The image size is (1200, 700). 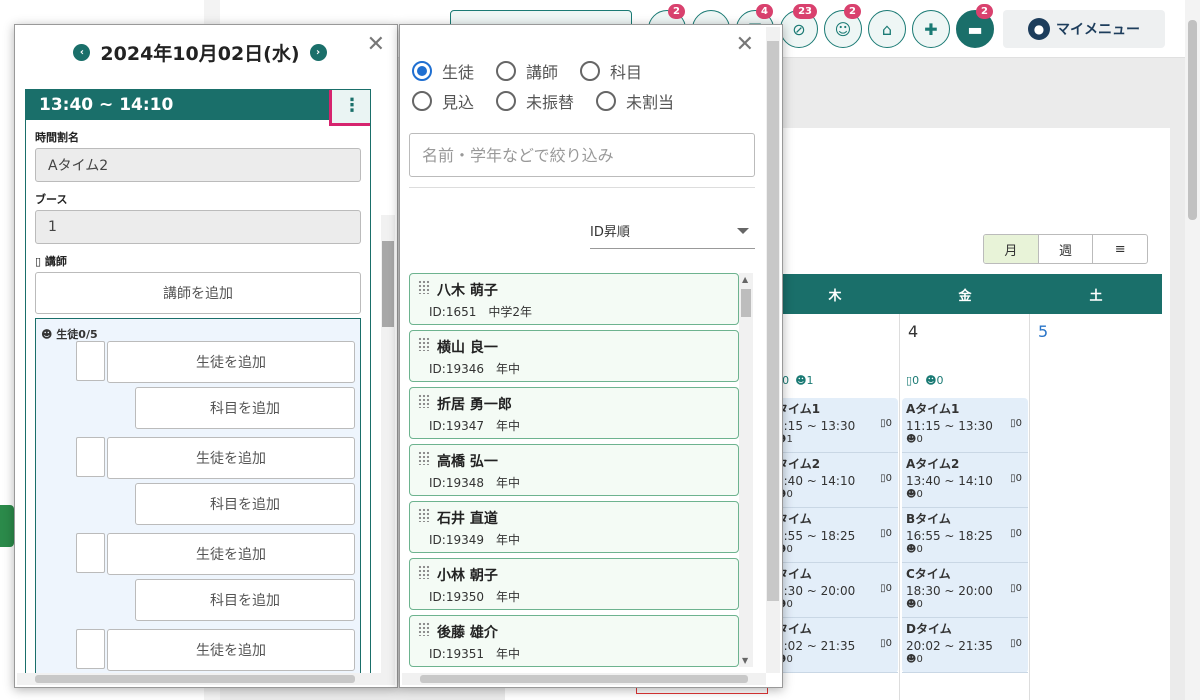 What do you see at coordinates (805, 11) in the screenshot?
I see `badge: 23` at bounding box center [805, 11].